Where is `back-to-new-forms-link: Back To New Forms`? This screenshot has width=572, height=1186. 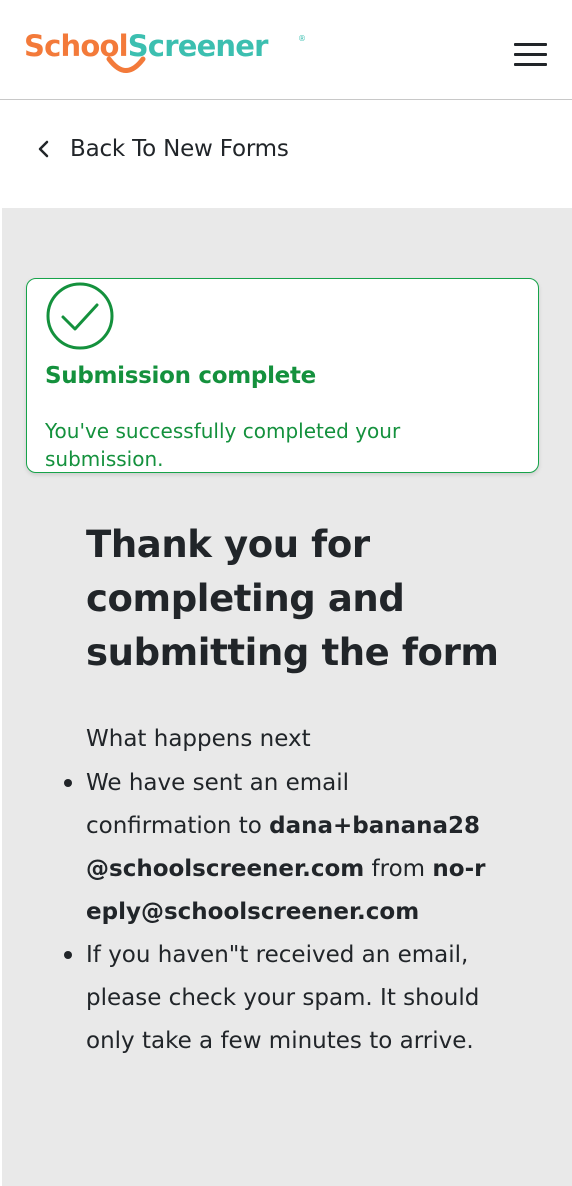 back-to-new-forms-link: Back To New Forms is located at coordinates (162, 149).